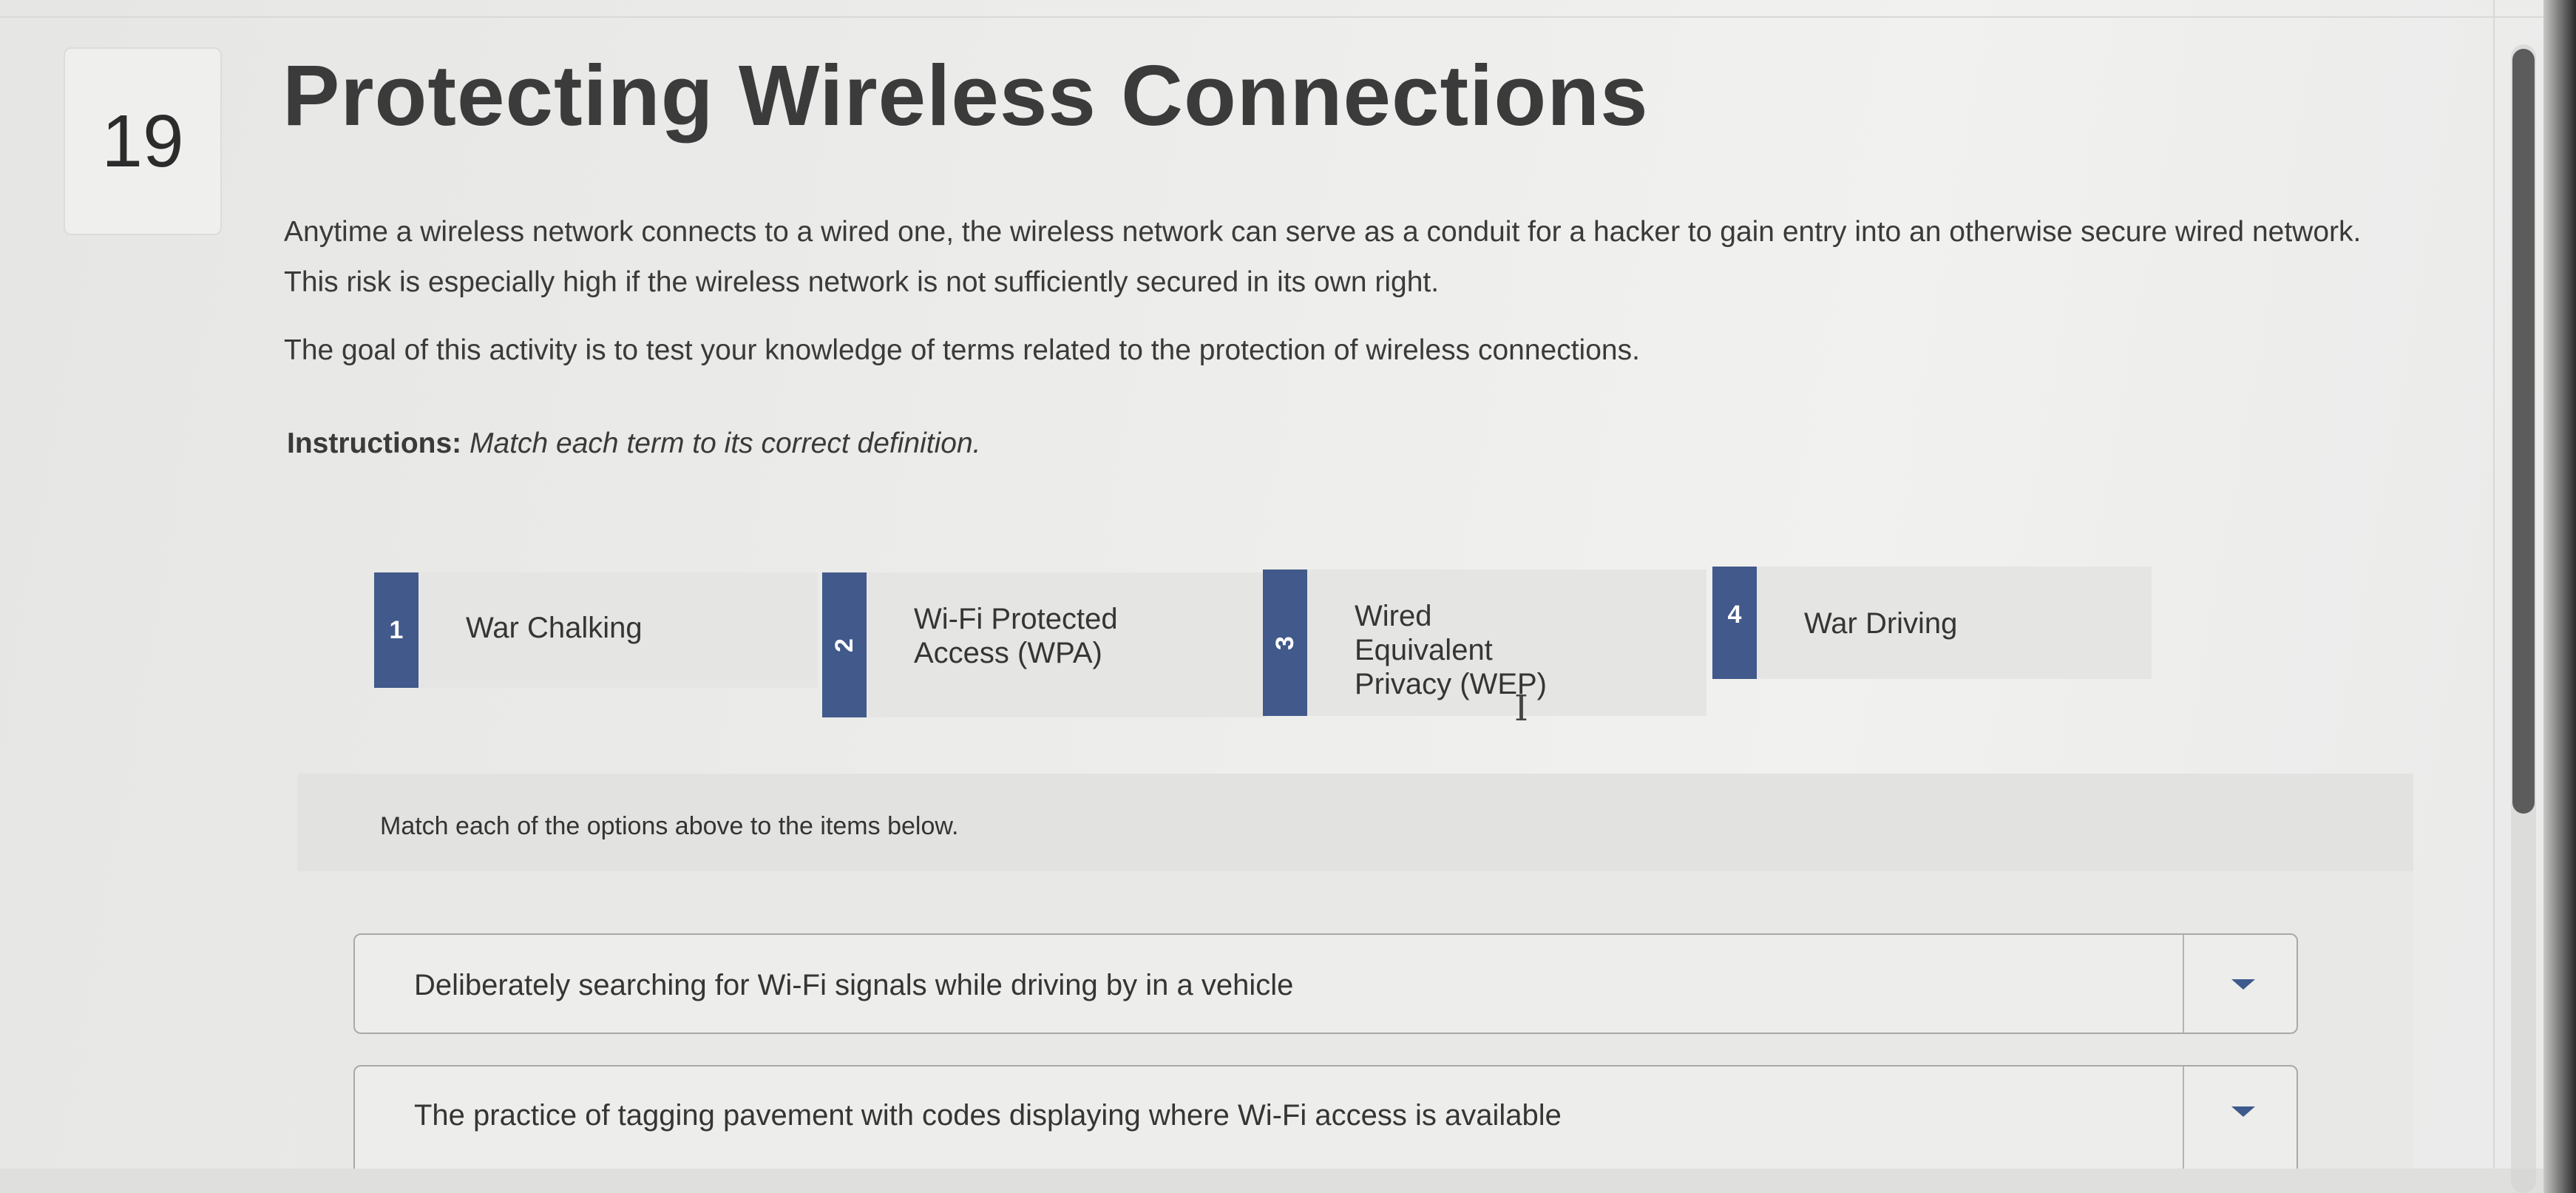  What do you see at coordinates (1881, 623) in the screenshot?
I see `term-label-4: War Driving` at bounding box center [1881, 623].